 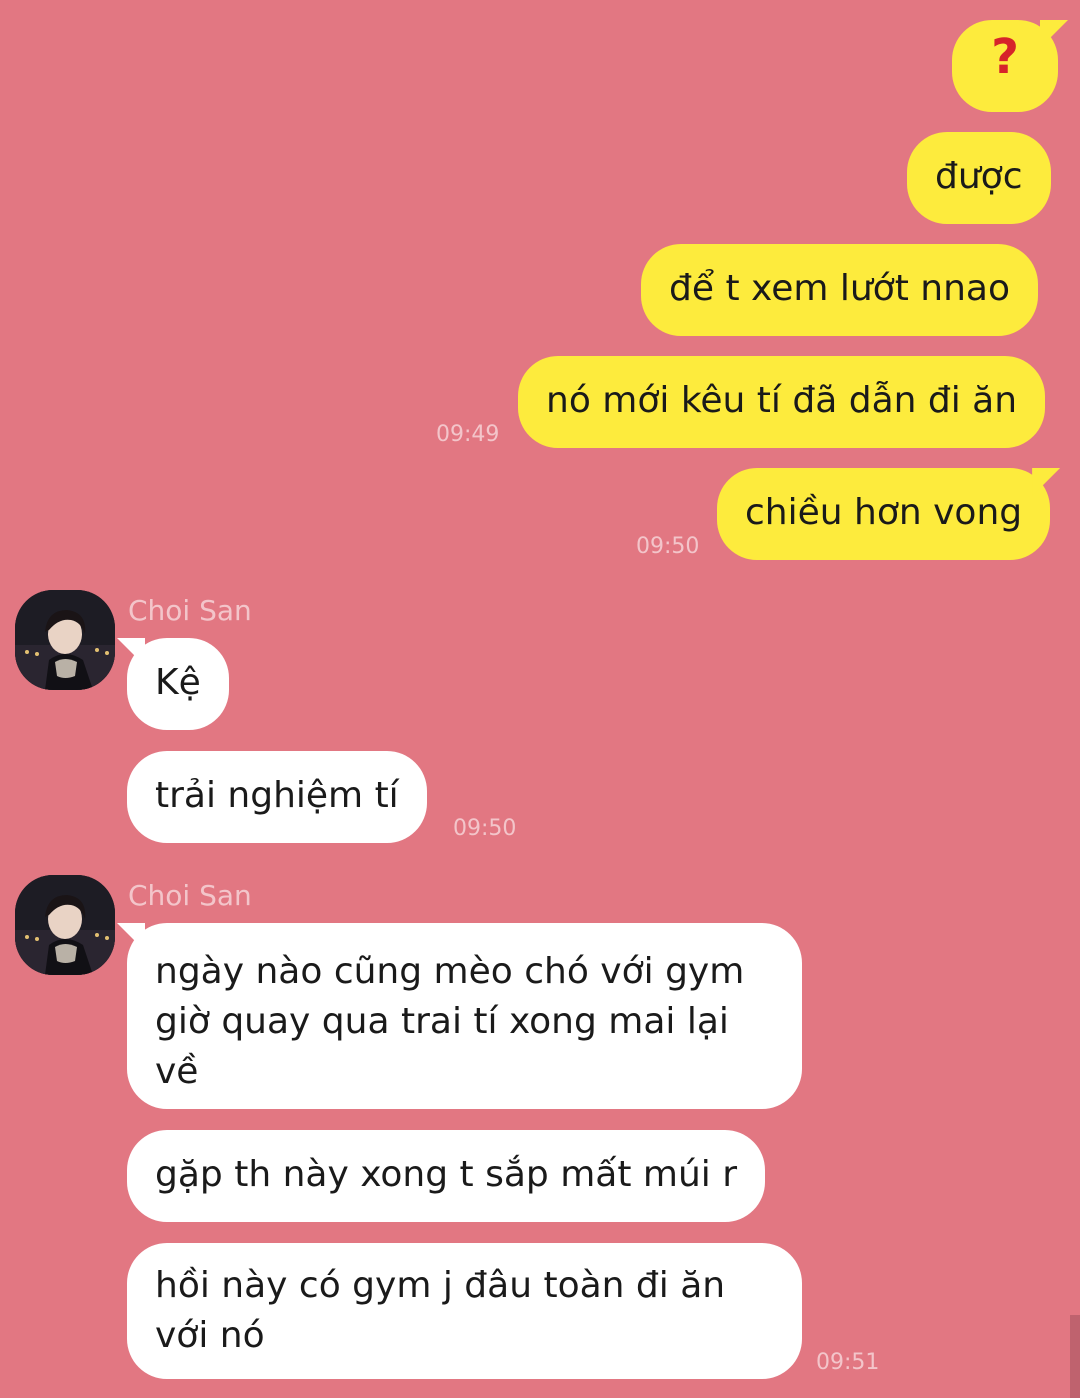 I want to click on message-text: trải nghiệm tí, so click(x=277, y=795).